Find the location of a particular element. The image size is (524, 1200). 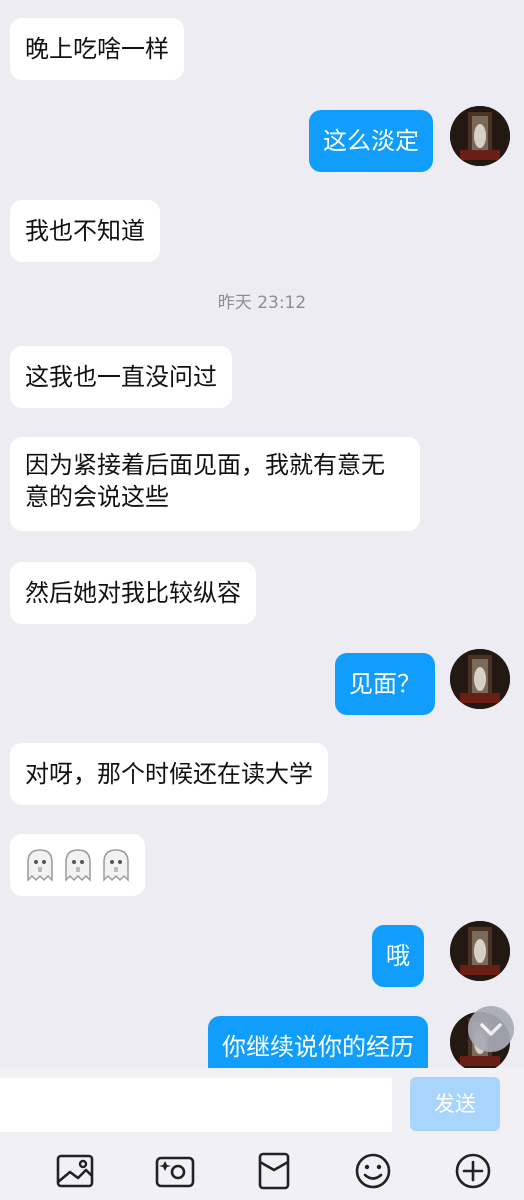

red-packet-icon is located at coordinates (274, 1171).